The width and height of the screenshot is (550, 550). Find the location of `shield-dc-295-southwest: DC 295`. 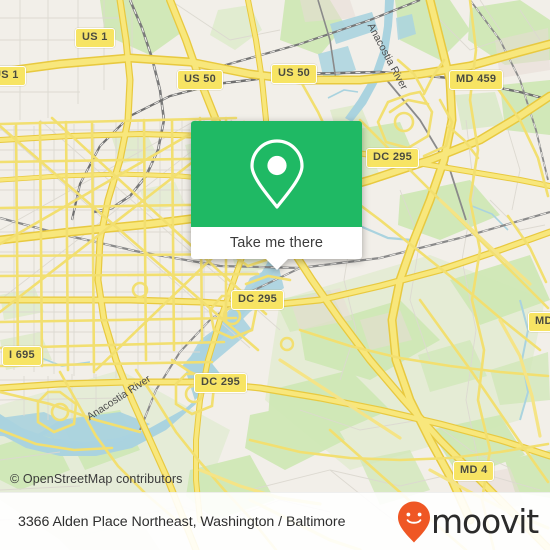

shield-dc-295-southwest: DC 295 is located at coordinates (221, 383).